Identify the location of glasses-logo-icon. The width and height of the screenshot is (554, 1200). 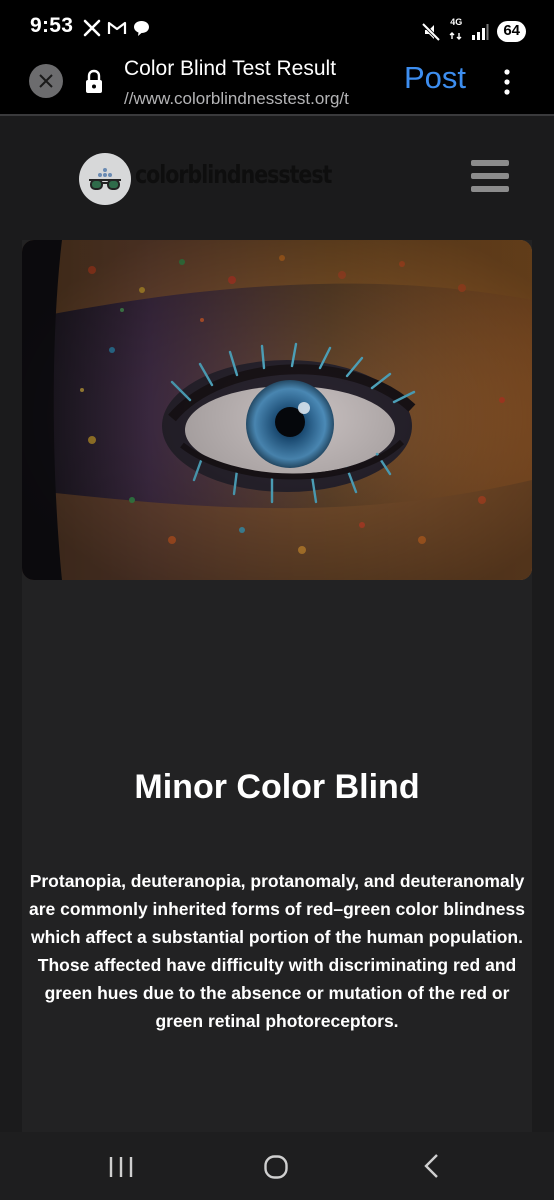
(105, 179).